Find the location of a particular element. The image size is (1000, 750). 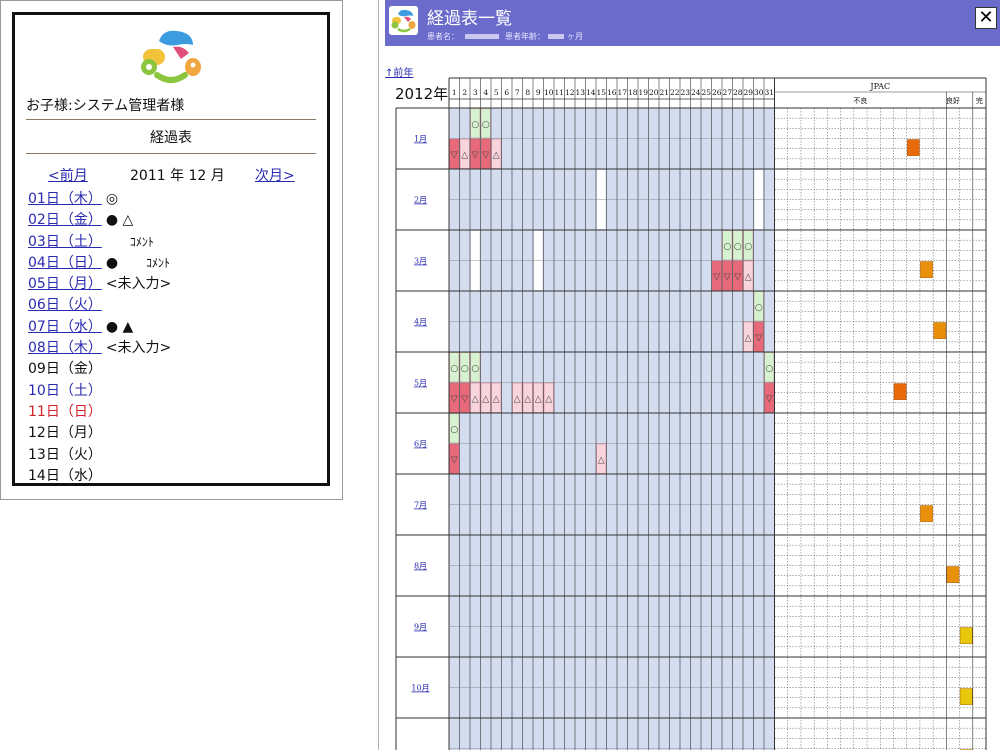

day-link: 02日（金） is located at coordinates (65, 220).